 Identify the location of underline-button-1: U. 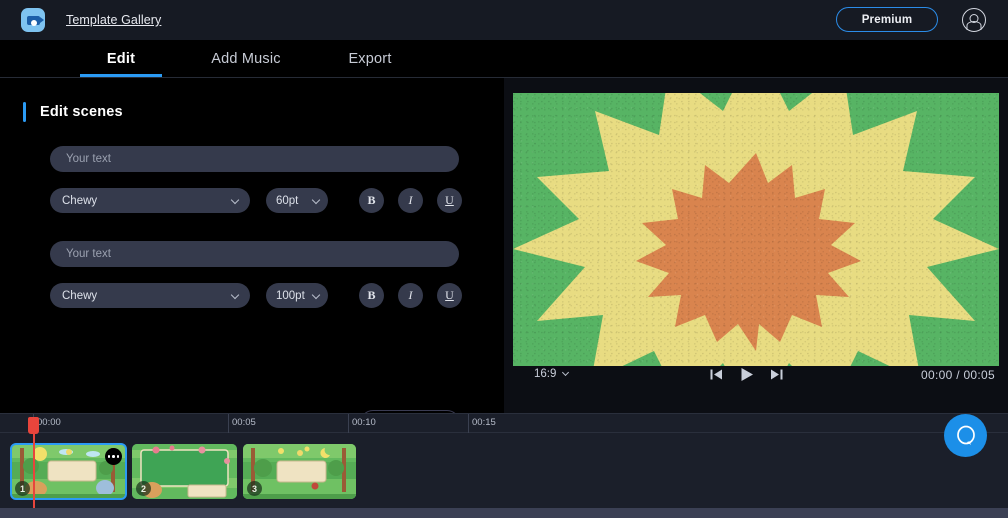
(449, 200).